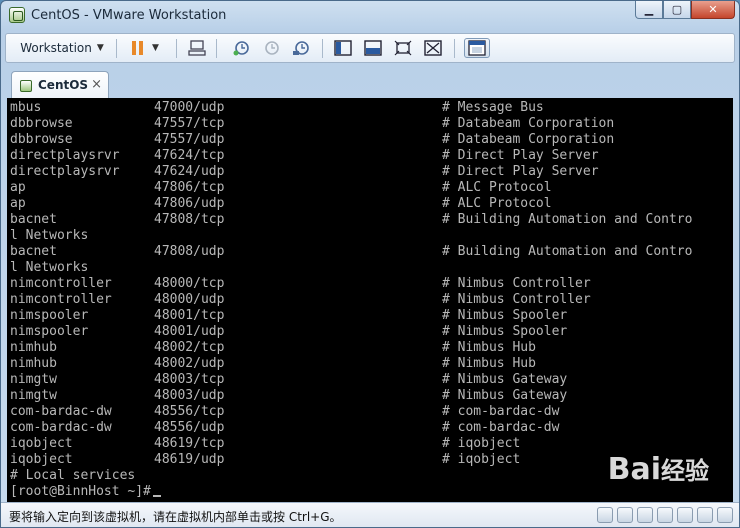 The width and height of the screenshot is (740, 528). Describe the element at coordinates (56, 48) in the screenshot. I see `workstation-menu-label: Workstation` at that location.